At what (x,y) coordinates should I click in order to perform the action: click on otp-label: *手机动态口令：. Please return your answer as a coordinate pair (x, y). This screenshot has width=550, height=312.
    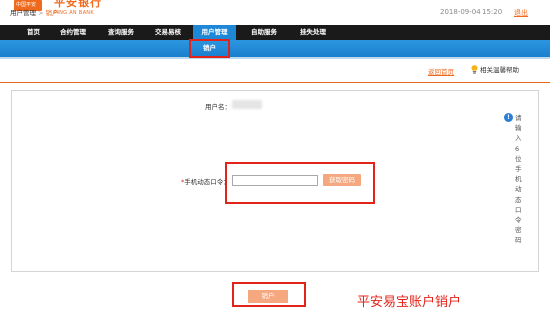
    Looking at the image, I should click on (205, 181).